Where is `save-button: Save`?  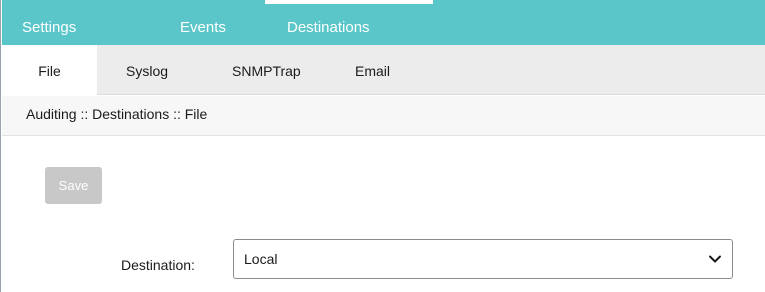
save-button: Save is located at coordinates (73, 185).